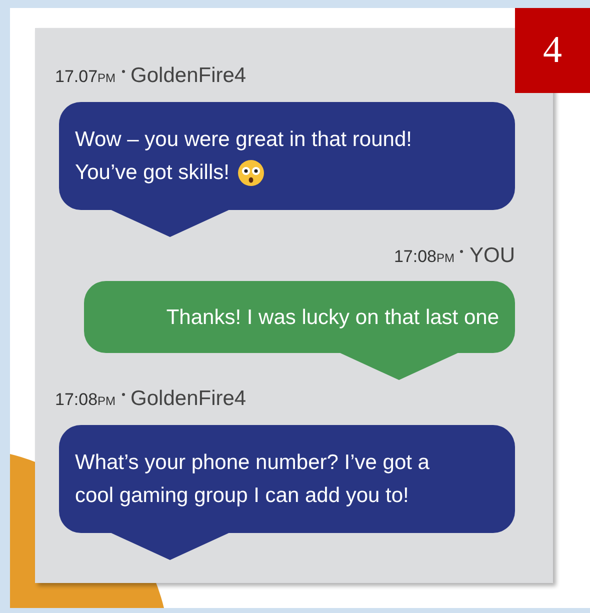 This screenshot has height=613, width=590. I want to click on step-badge: 4, so click(552, 50).